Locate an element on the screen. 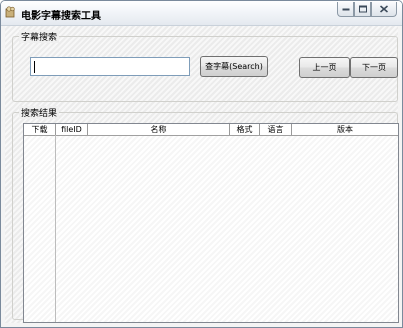  minimize-icon is located at coordinates (345, 9).